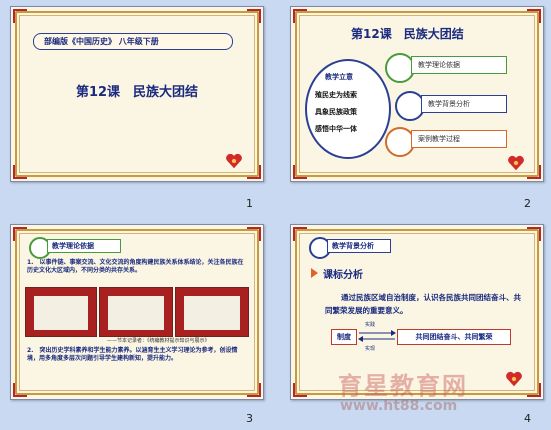 This screenshot has width=551, height=430. What do you see at coordinates (84, 246) in the screenshot?
I see `section-label: 教学理论依据` at bounding box center [84, 246].